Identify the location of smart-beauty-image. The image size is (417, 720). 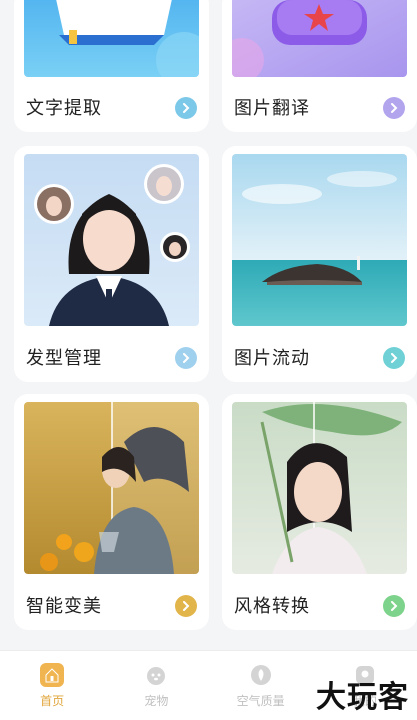
(111, 488).